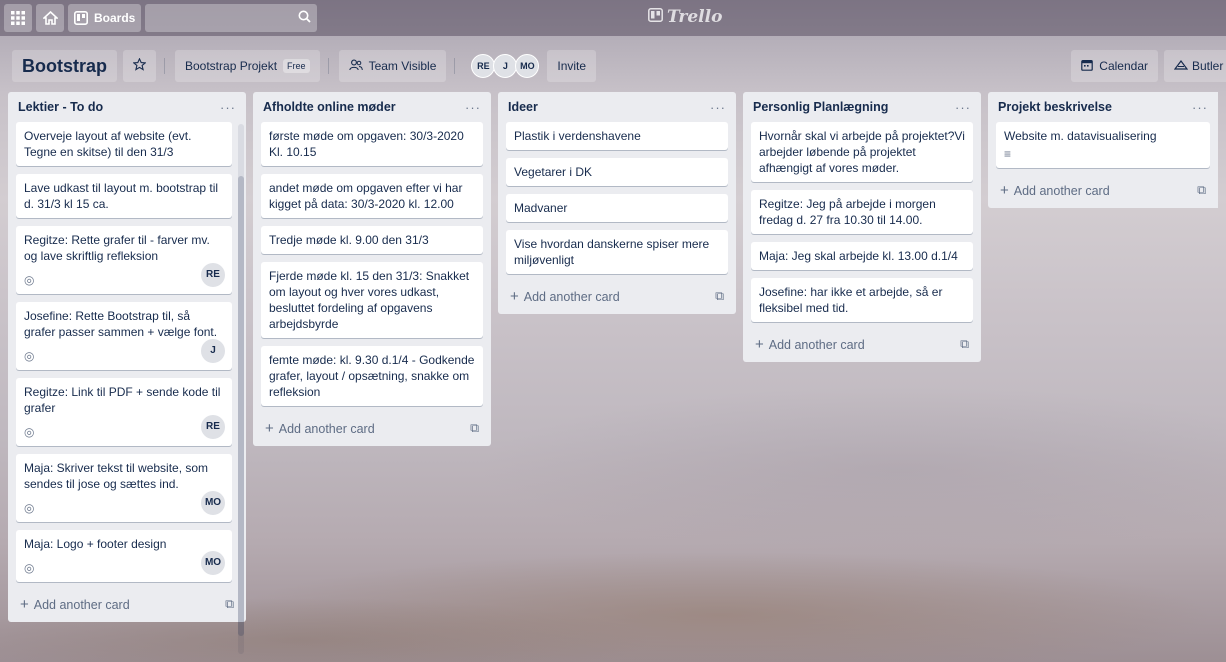 The image size is (1226, 662). What do you see at coordinates (483, 66) in the screenshot?
I see `member-avatar: RE` at bounding box center [483, 66].